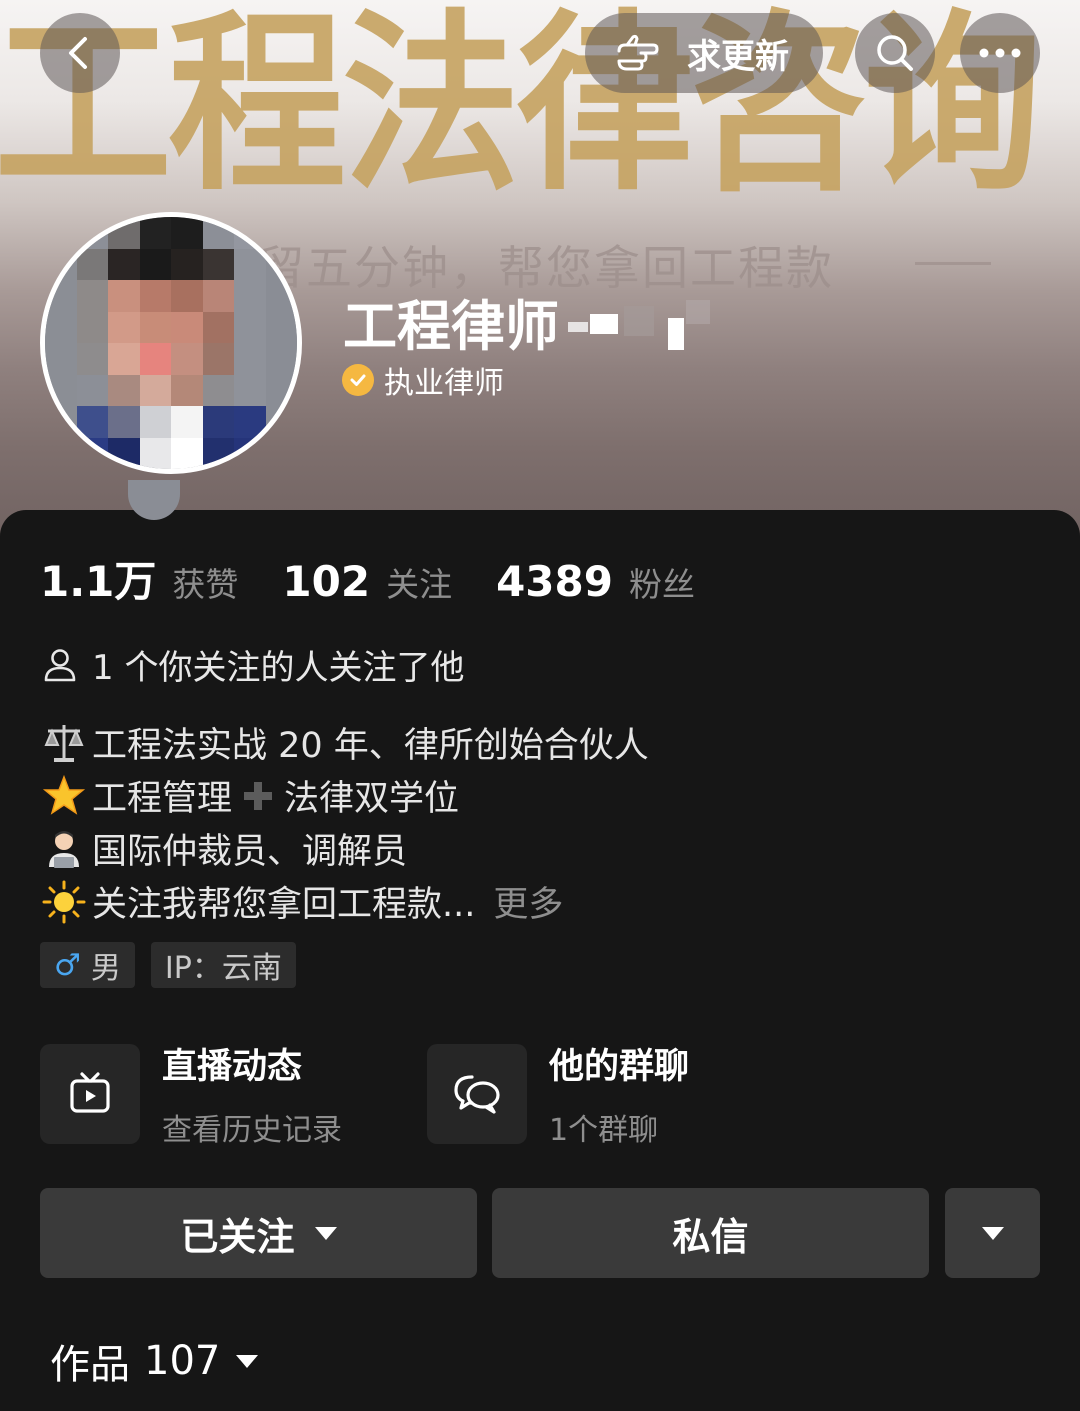  I want to click on search-button, so click(895, 53).